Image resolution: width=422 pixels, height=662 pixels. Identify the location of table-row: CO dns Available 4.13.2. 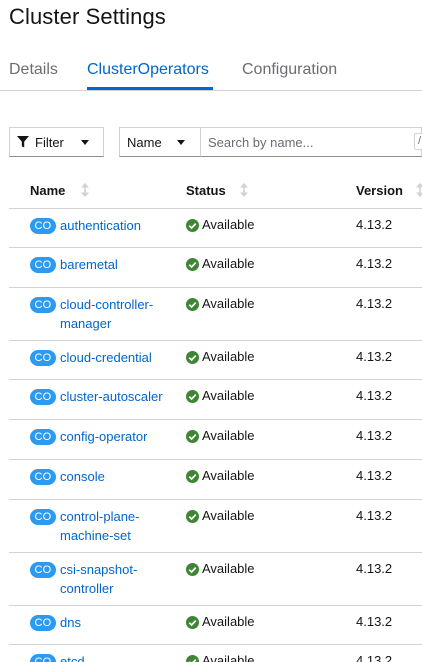
(215, 625).